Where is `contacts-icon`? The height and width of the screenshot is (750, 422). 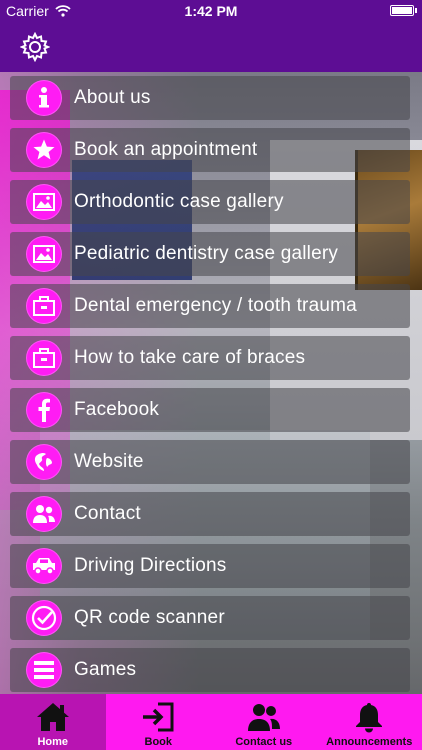 contacts-icon is located at coordinates (44, 514).